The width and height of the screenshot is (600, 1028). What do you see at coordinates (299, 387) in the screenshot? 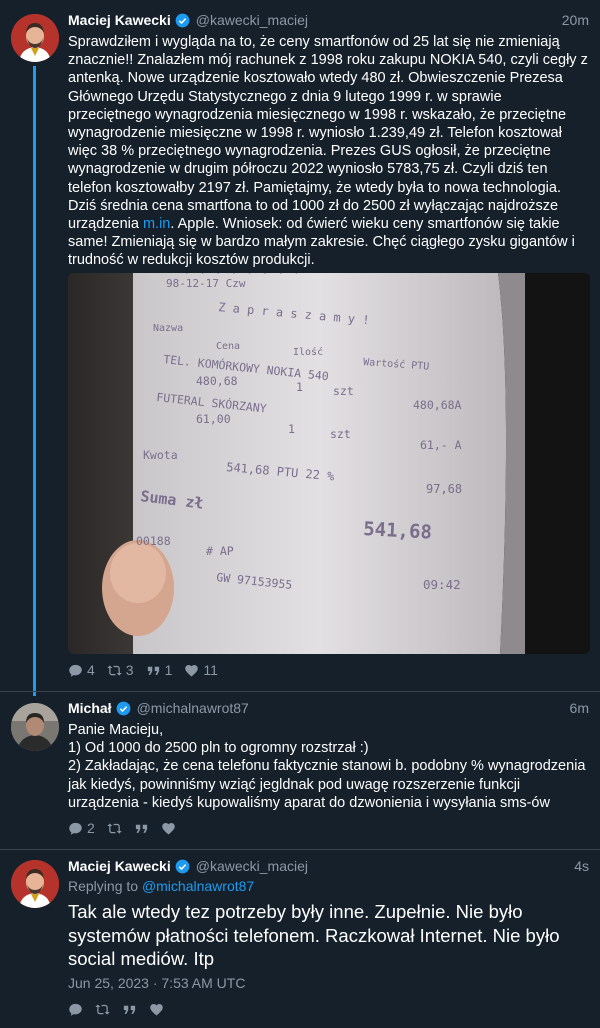
I see `receipt-item1-qty: 1` at bounding box center [299, 387].